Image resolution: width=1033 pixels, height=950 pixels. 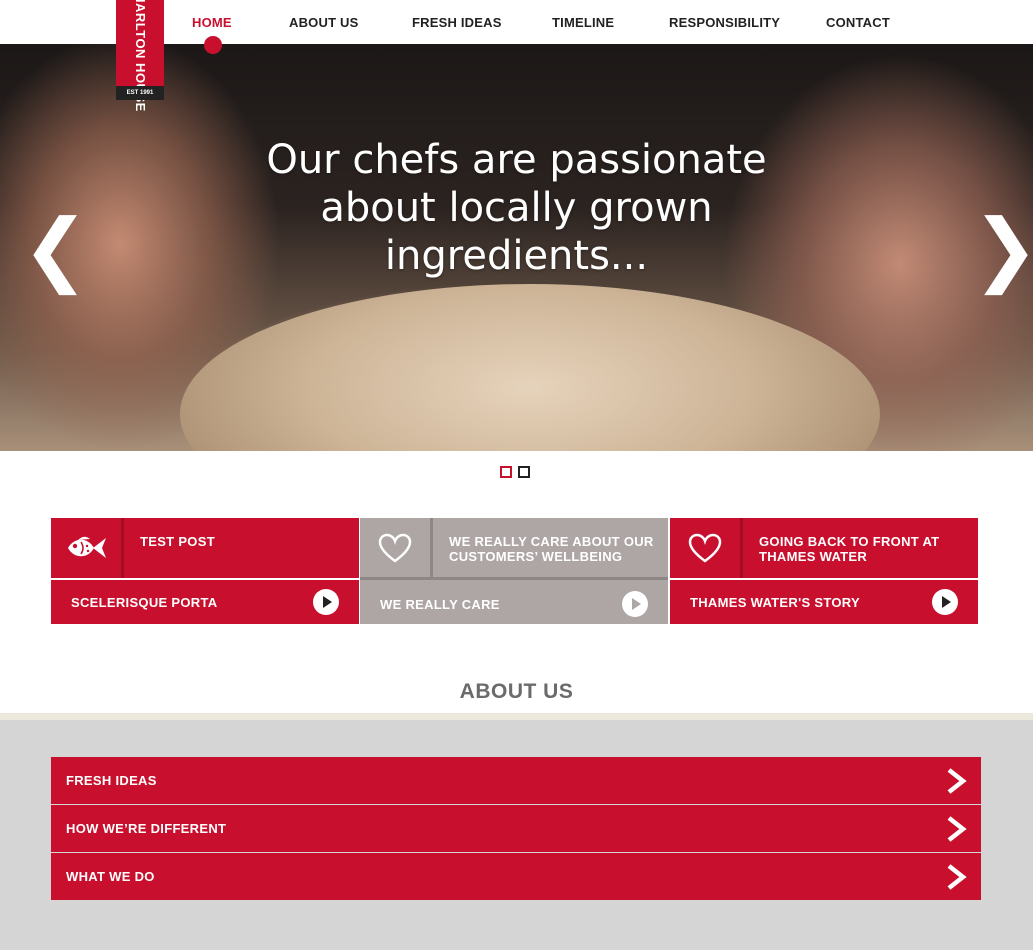 I want to click on nav-item-responsibility: RESPONSIBILITY, so click(x=724, y=22).